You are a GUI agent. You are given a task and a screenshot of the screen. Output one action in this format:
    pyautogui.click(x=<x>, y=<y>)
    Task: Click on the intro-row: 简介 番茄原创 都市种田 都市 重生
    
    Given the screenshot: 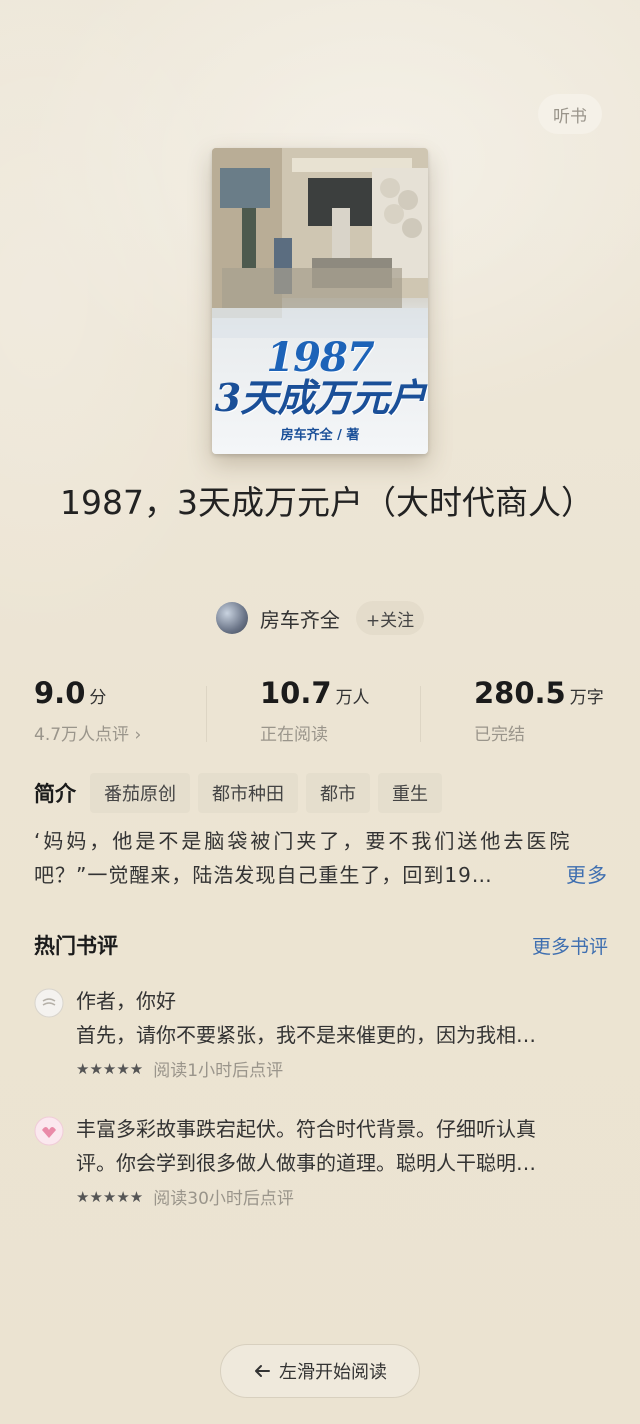 What is the action you would take?
    pyautogui.click(x=238, y=793)
    